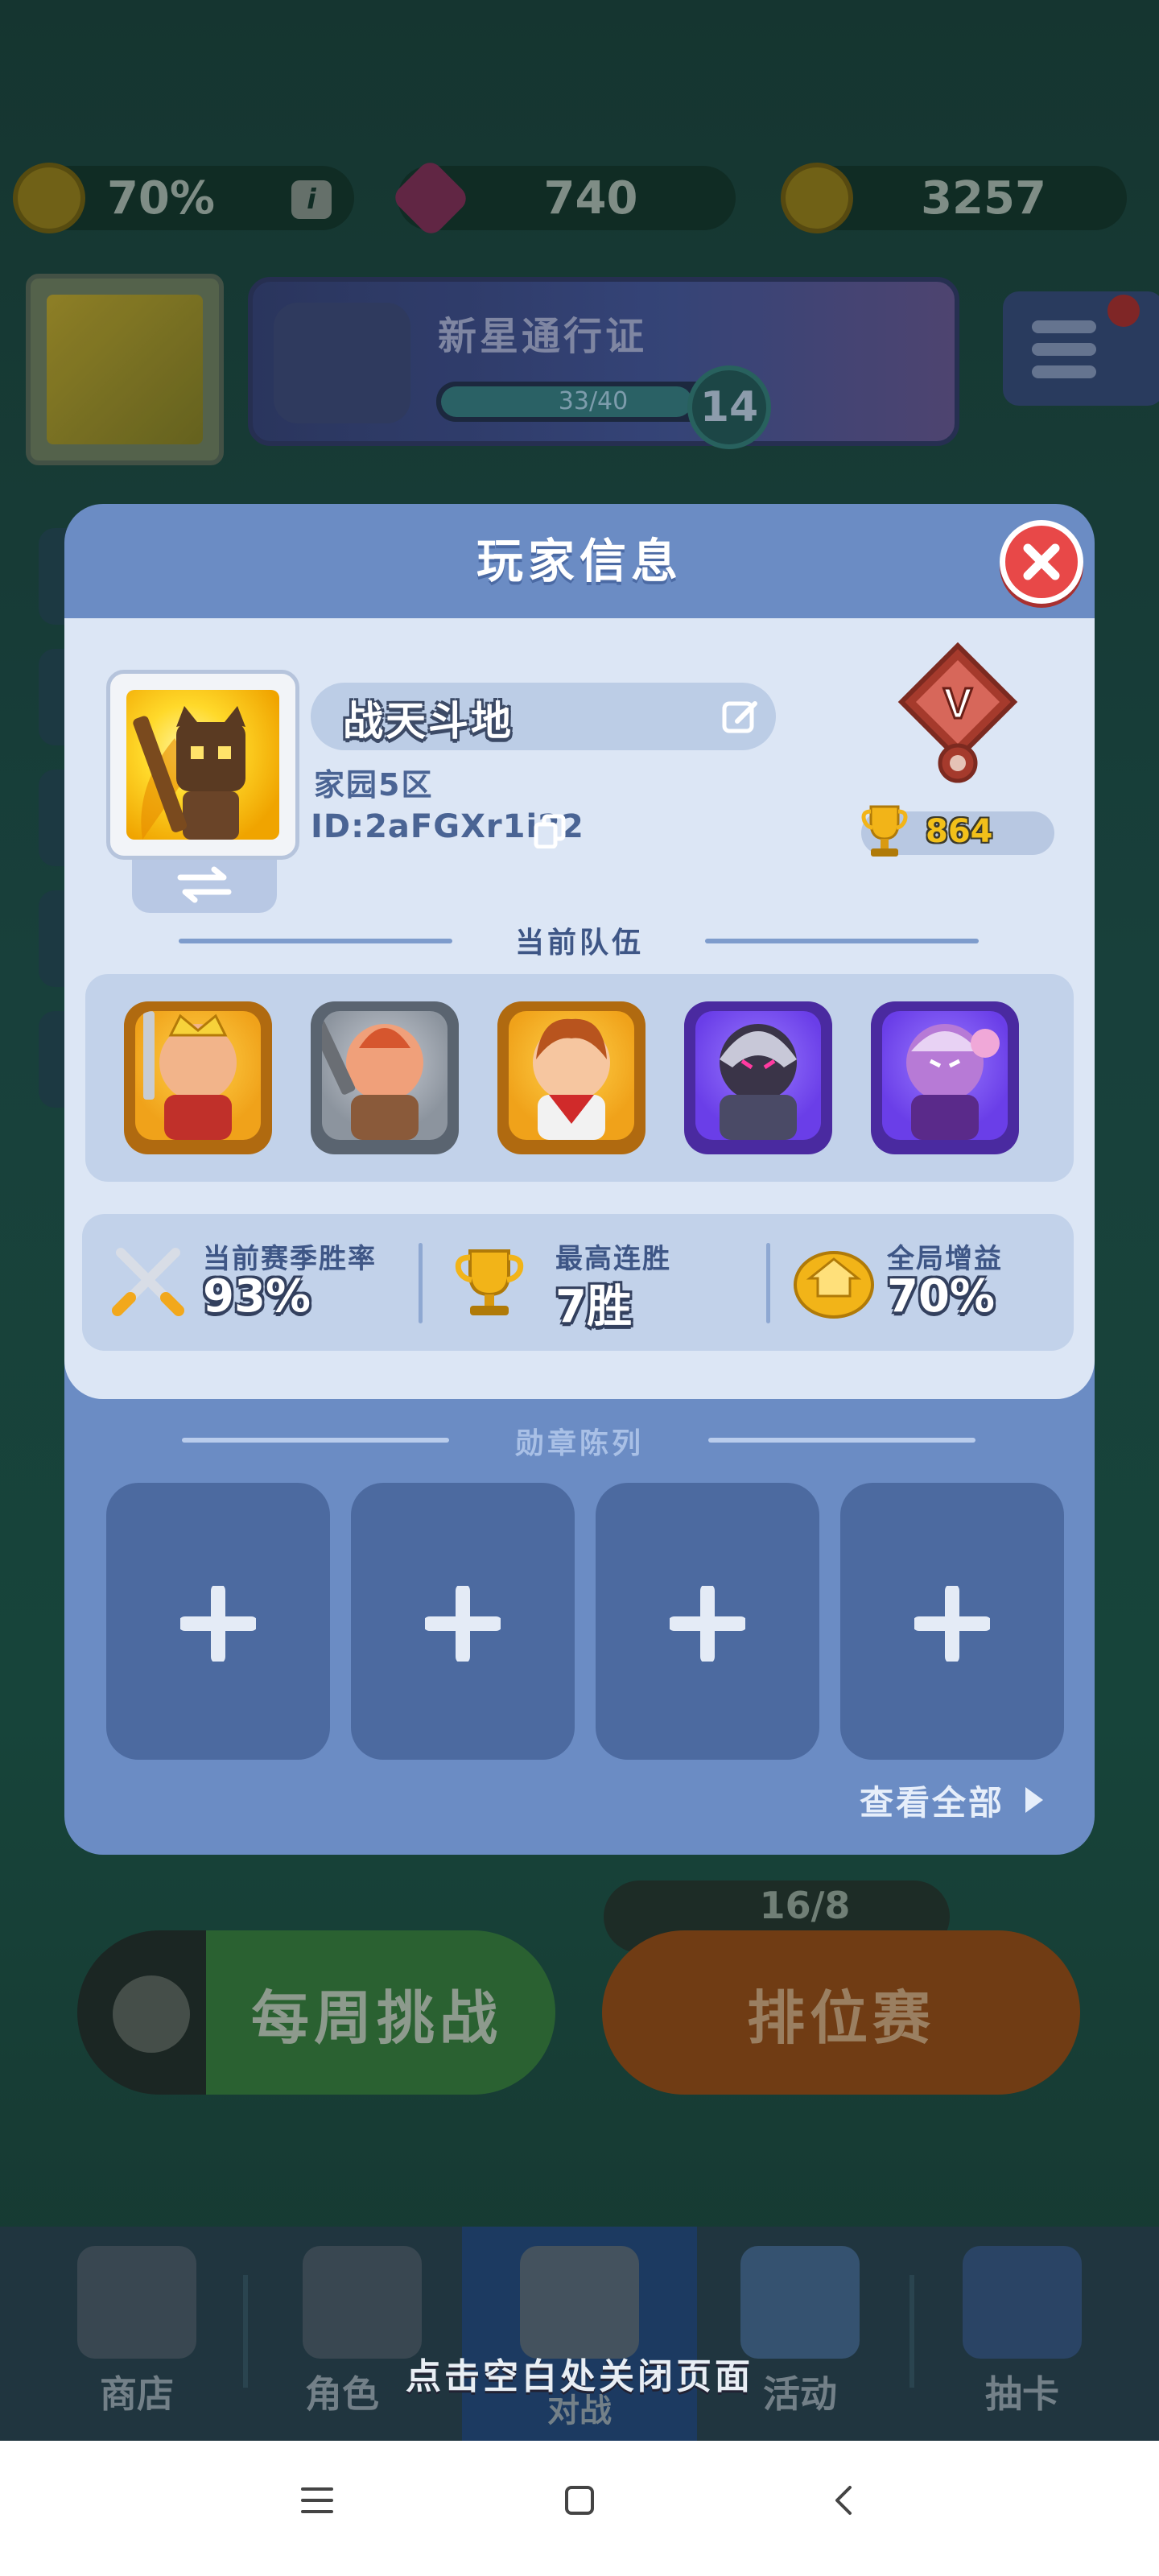 The width and height of the screenshot is (1159, 2576). What do you see at coordinates (579, 943) in the screenshot?
I see `team-section-title: 当前队伍` at bounding box center [579, 943].